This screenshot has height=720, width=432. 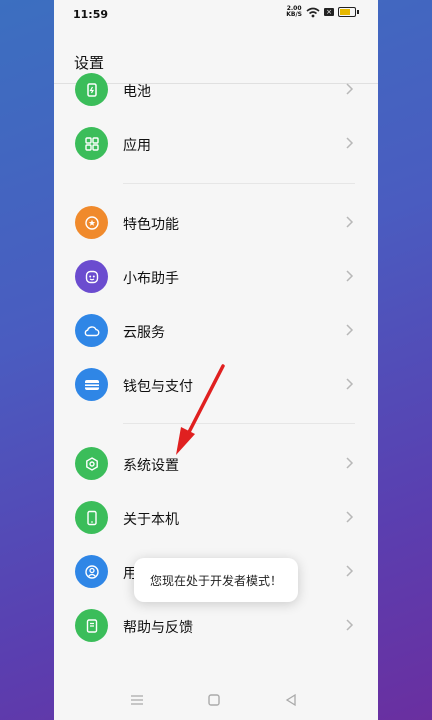 What do you see at coordinates (216, 331) in the screenshot?
I see `settings-item-cloud: 云服务` at bounding box center [216, 331].